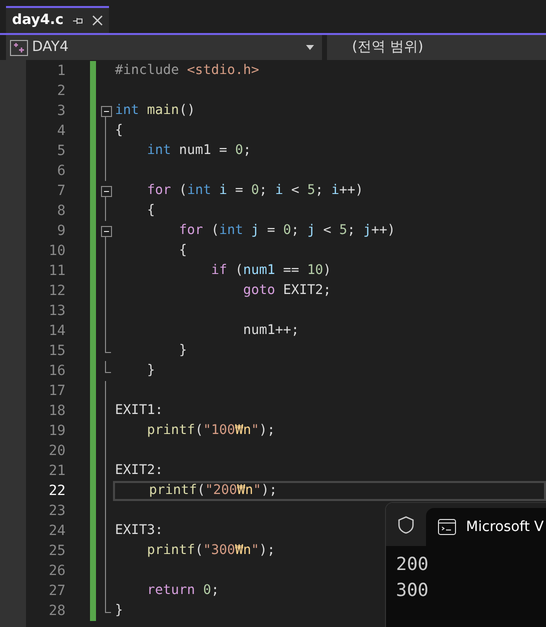  I want to click on console-title: Microsoft V, so click(505, 527).